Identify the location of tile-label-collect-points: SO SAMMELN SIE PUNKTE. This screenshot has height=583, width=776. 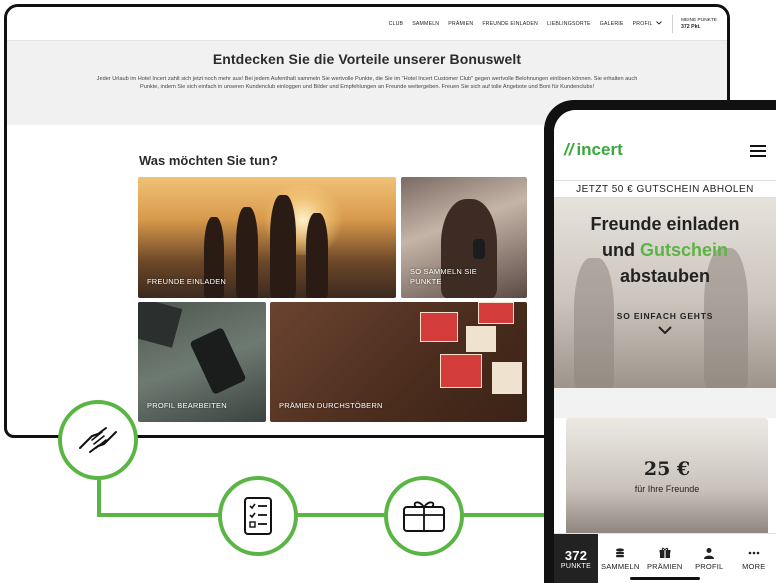
(443, 276).